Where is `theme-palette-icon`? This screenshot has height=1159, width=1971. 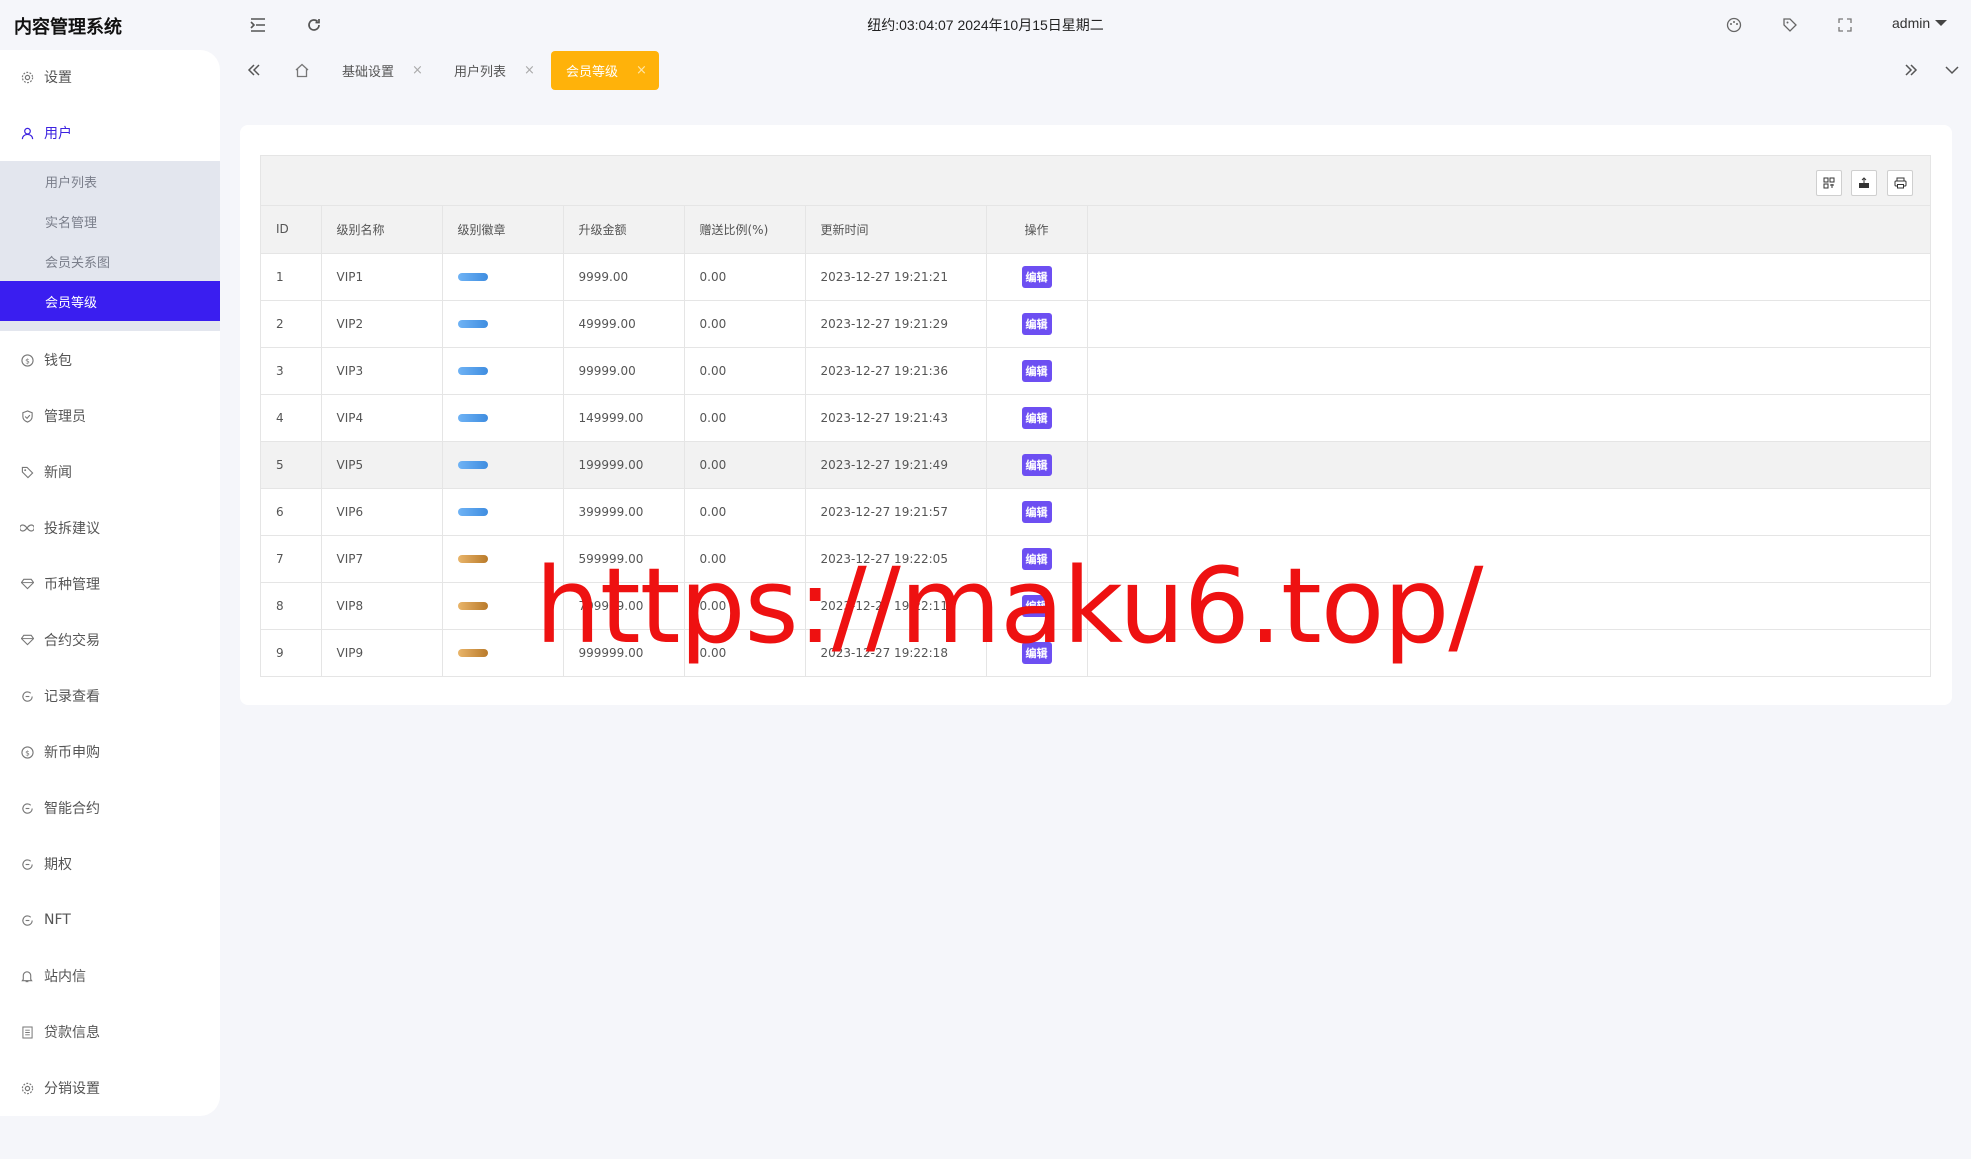 theme-palette-icon is located at coordinates (1734, 25).